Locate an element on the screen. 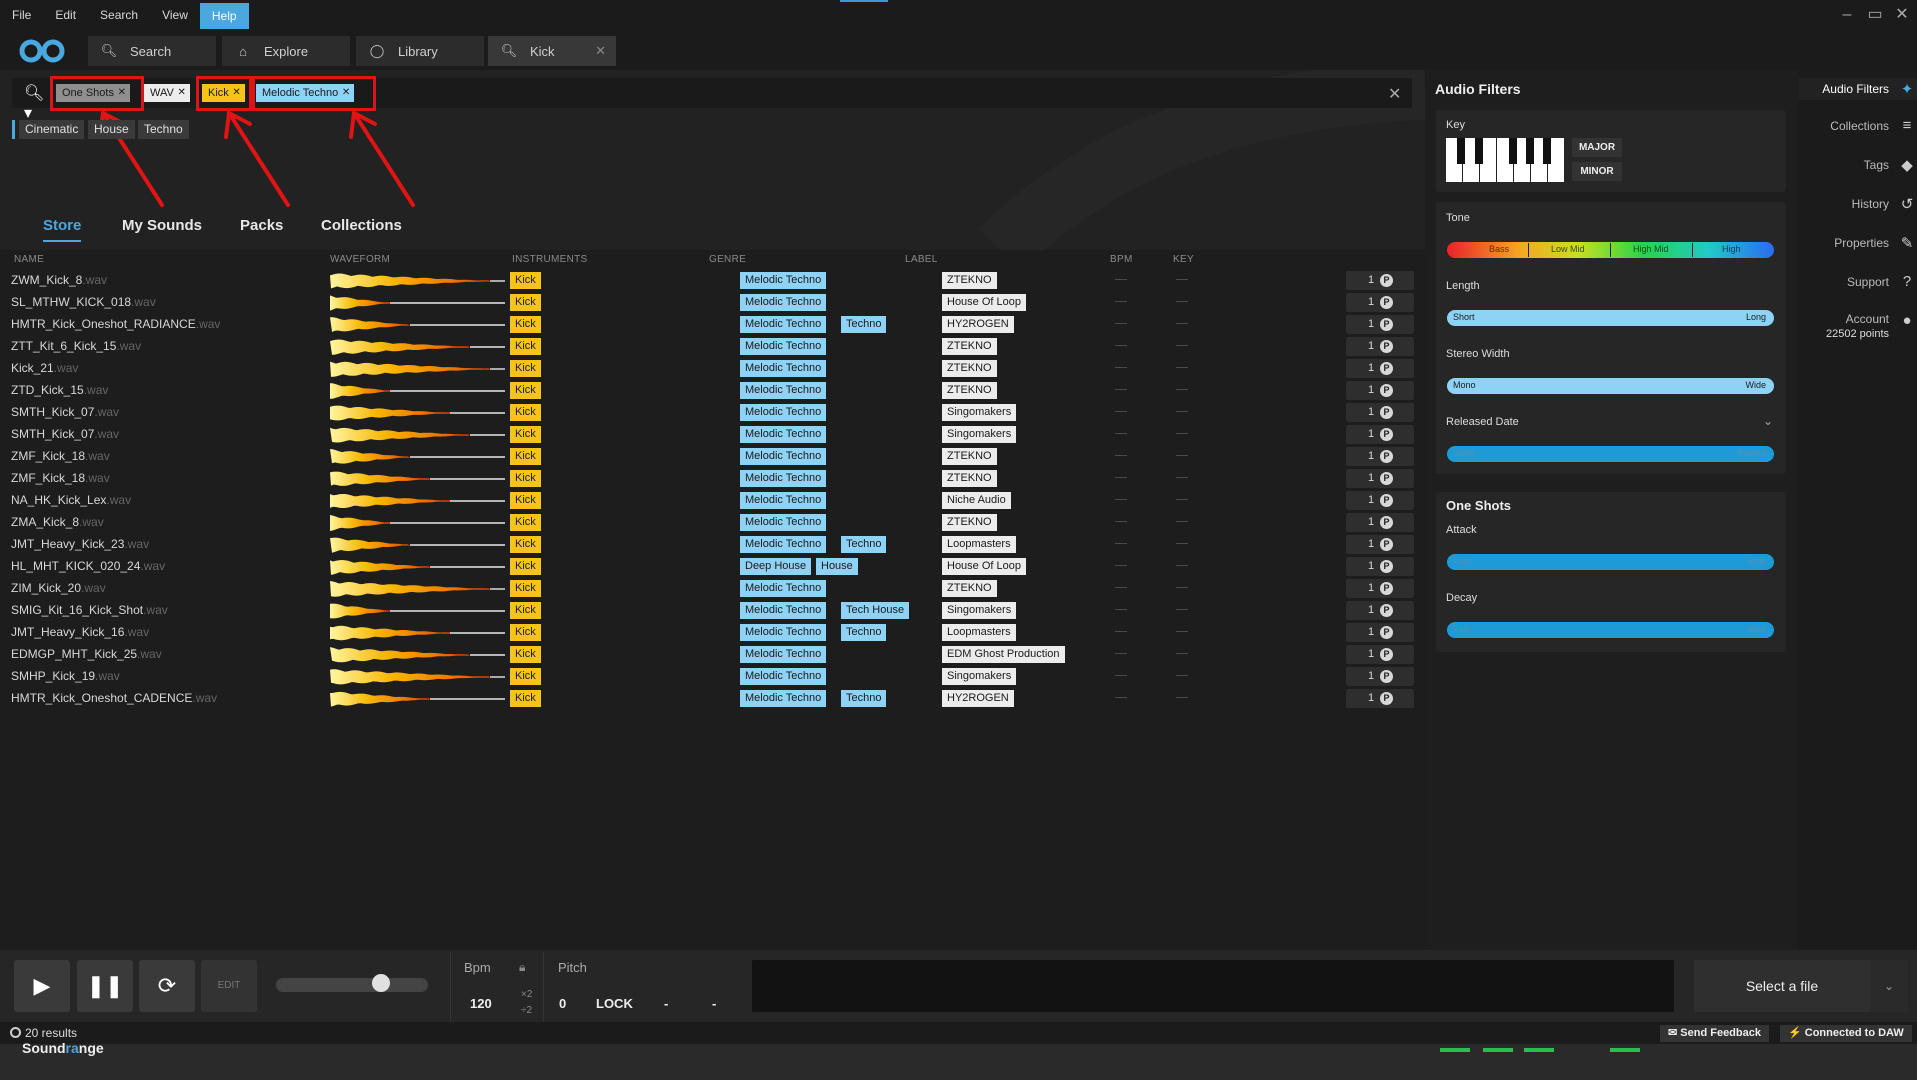 This screenshot has height=1080, width=1917. bpm-half-button: ÷2 is located at coordinates (526, 1010).